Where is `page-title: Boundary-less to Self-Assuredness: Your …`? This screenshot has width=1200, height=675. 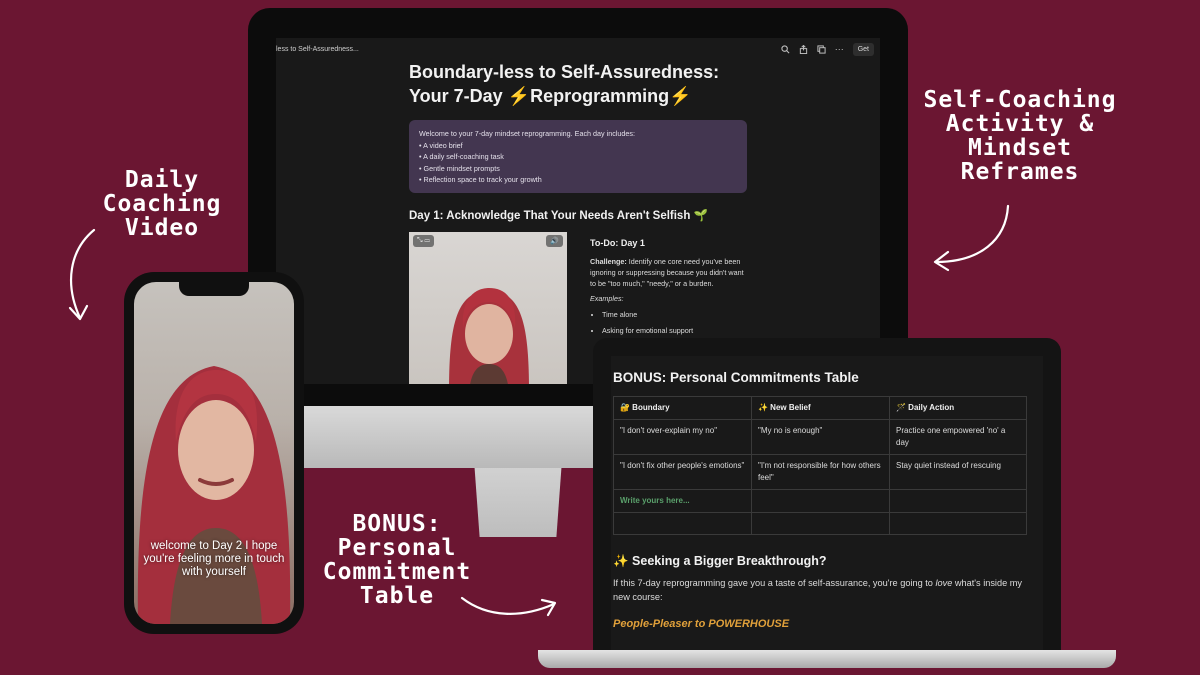 page-title: Boundary-less to Self-Assuredness: Your … is located at coordinates (589, 84).